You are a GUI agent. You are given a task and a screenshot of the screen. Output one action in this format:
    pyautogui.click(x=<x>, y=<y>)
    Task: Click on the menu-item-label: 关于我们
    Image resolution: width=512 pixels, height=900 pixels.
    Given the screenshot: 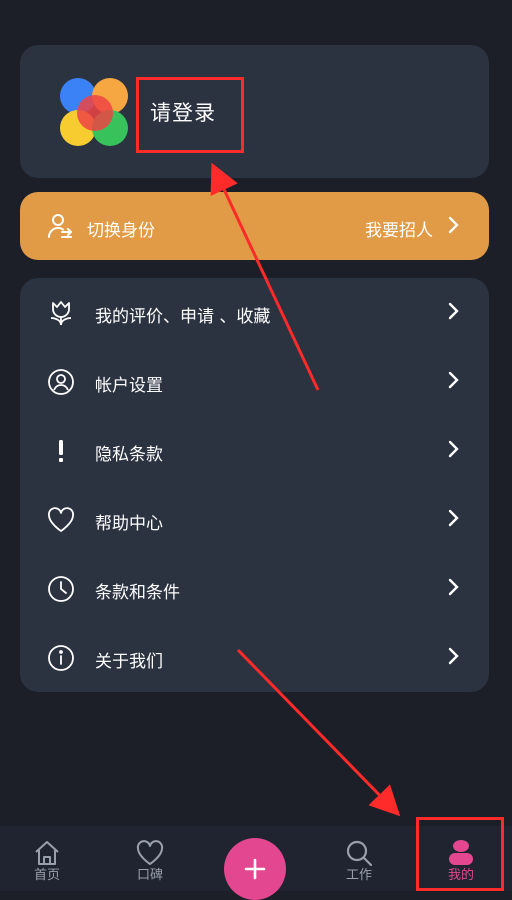 What is the action you would take?
    pyautogui.click(x=129, y=662)
    